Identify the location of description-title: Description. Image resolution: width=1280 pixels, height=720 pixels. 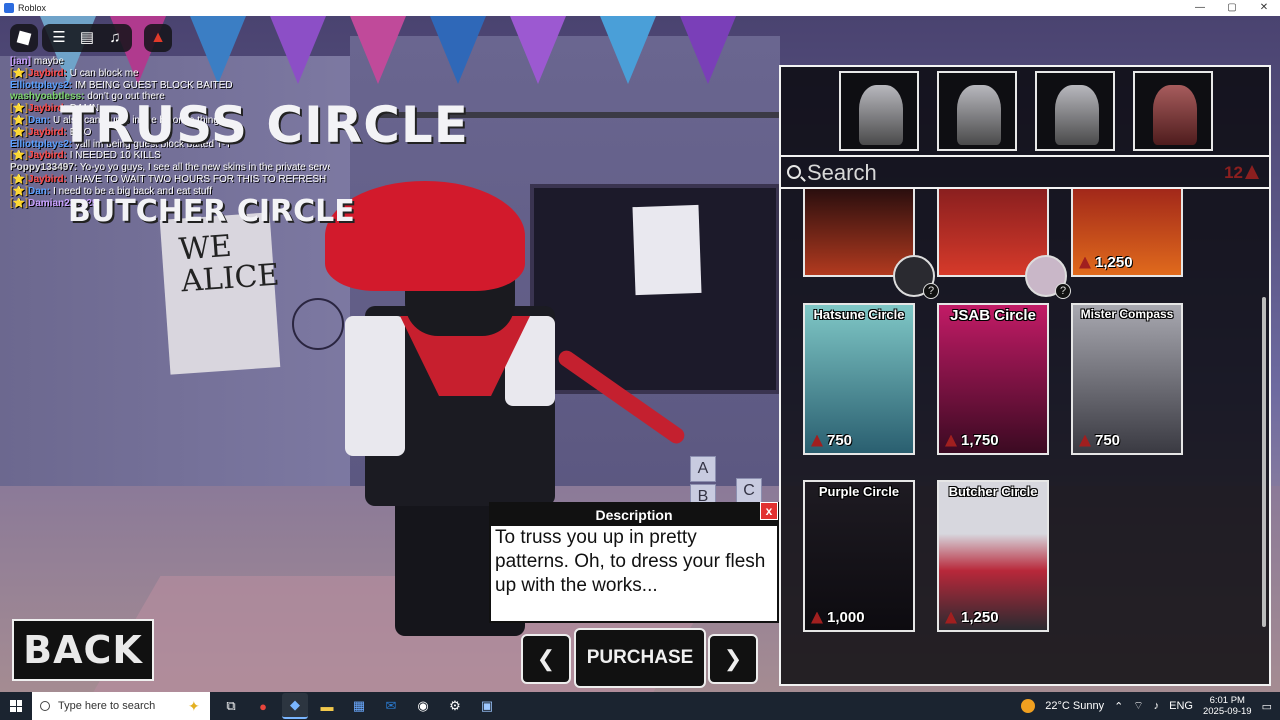
(634, 515).